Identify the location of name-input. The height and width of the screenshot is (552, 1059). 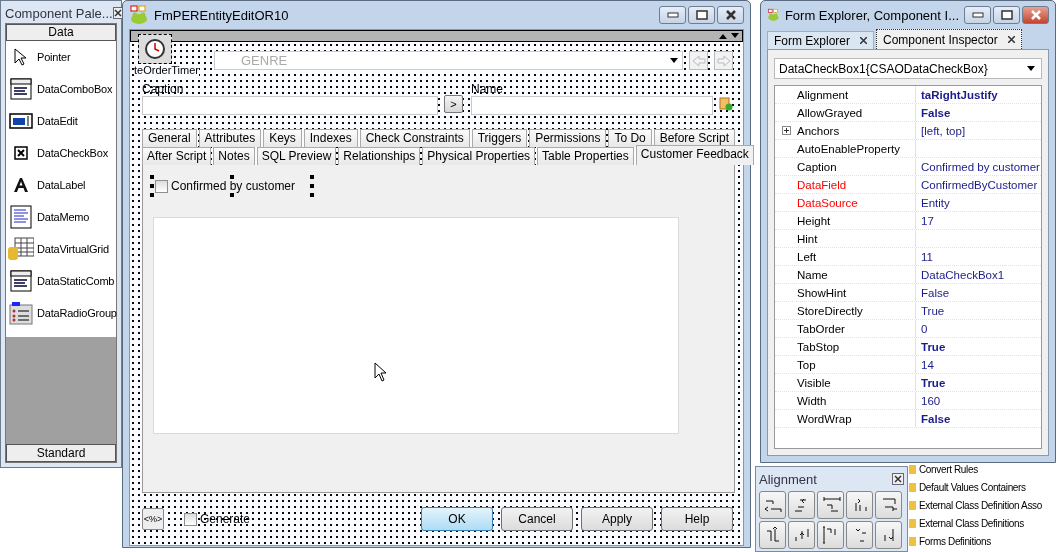
(592, 105).